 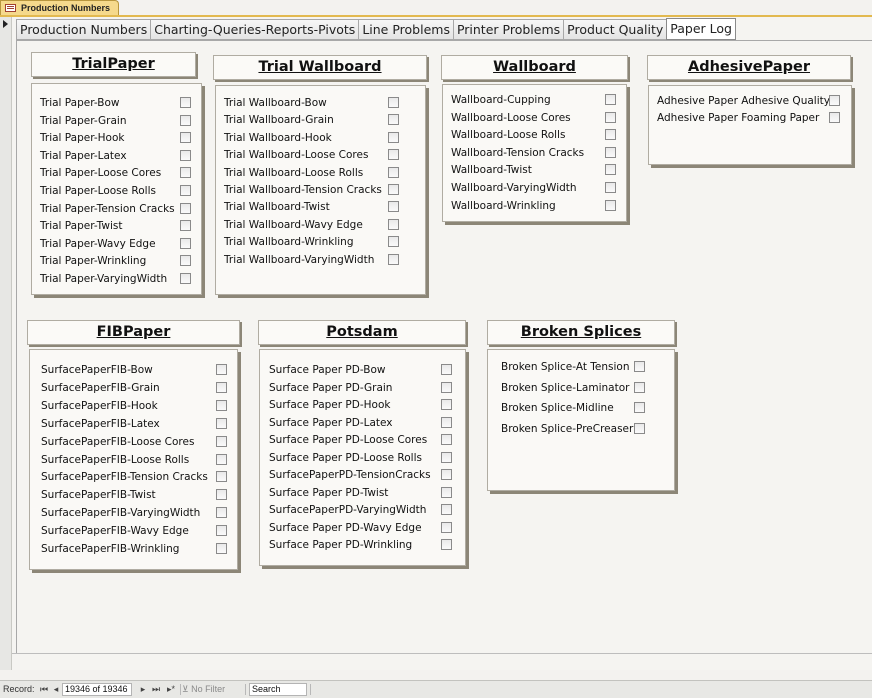 What do you see at coordinates (97, 689) in the screenshot?
I see `current-record-field: 19346 of 19346` at bounding box center [97, 689].